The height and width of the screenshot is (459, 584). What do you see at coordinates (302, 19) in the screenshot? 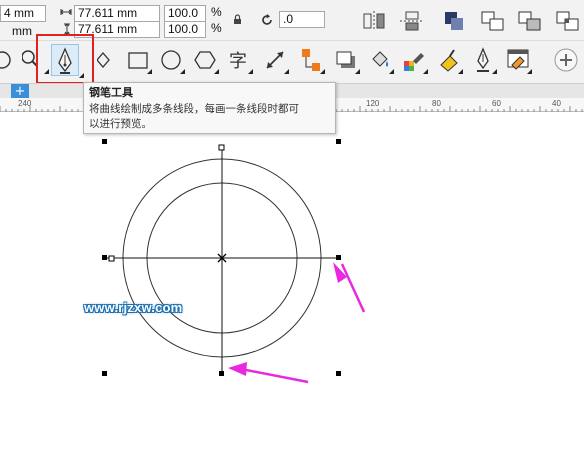
I see `rotation-field: .0` at bounding box center [302, 19].